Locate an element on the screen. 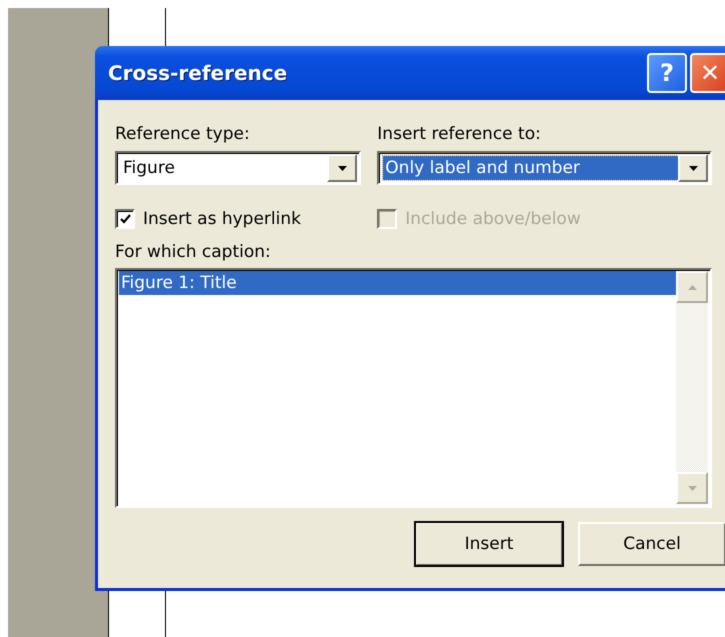  field-label: Insert reference to: is located at coordinates (459, 134).